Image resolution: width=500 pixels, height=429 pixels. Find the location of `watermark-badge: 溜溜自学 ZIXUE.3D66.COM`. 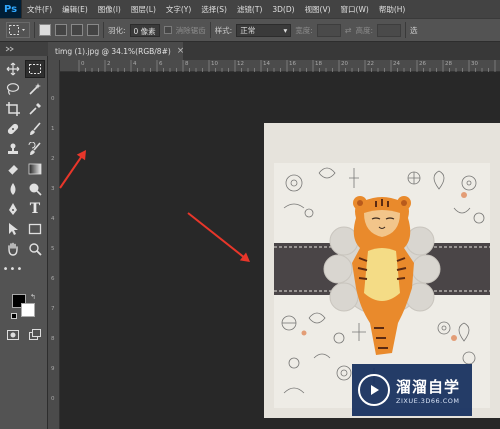

watermark-badge: 溜溜自学 ZIXUE.3D66.COM is located at coordinates (412, 390).